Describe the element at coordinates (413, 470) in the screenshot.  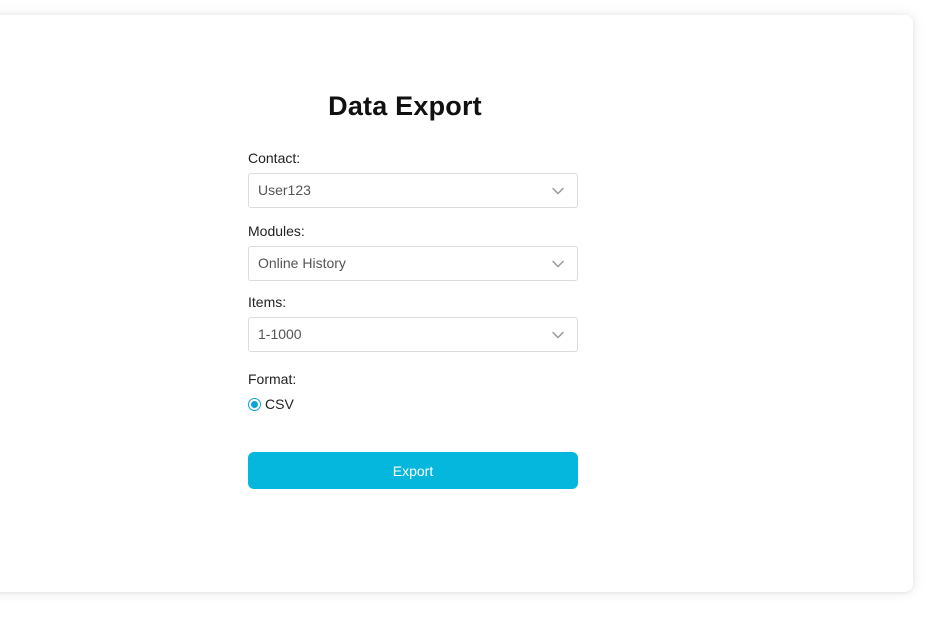
I see `export-button: Export` at that location.